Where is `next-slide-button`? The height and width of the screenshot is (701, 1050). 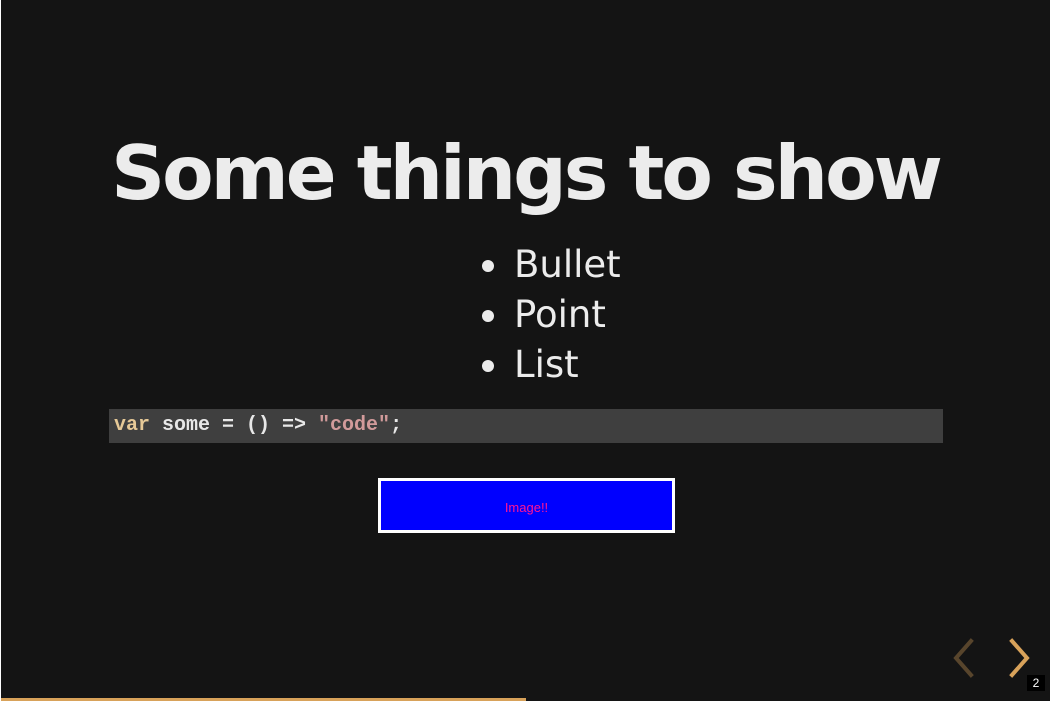
next-slide-button is located at coordinates (1020, 658).